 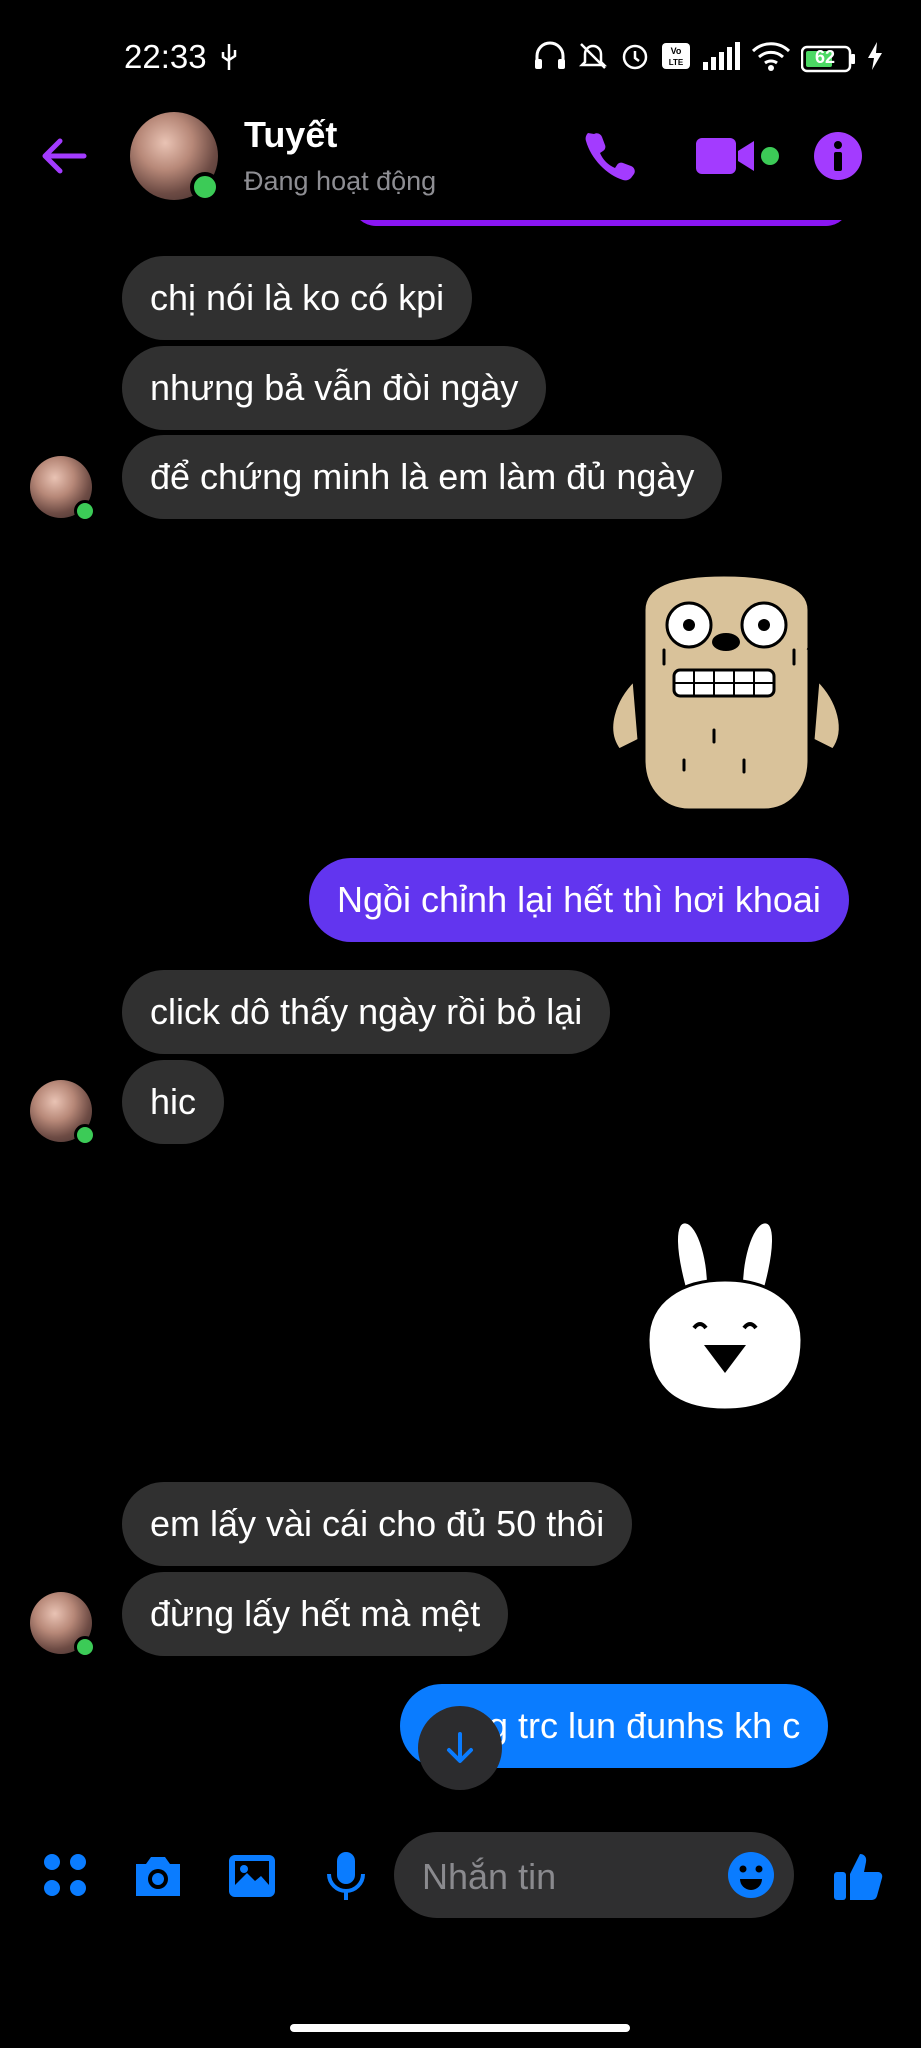 I want to click on sweating-dog-sticker, so click(x=726, y=692).